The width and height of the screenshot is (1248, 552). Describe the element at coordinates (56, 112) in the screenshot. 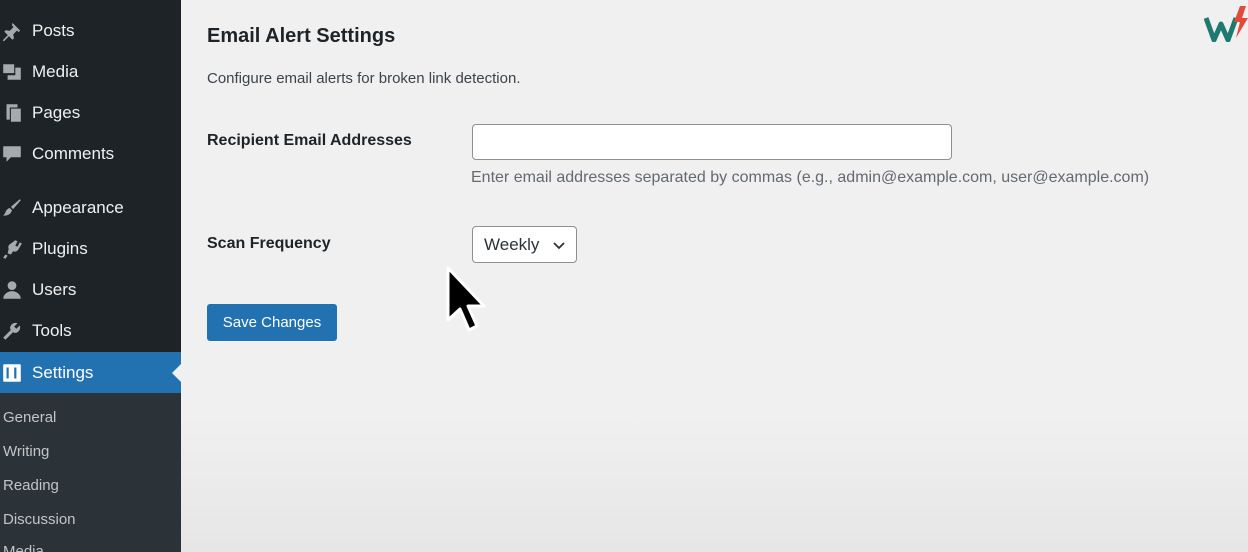

I see `sidebar-item-label: Pages` at that location.